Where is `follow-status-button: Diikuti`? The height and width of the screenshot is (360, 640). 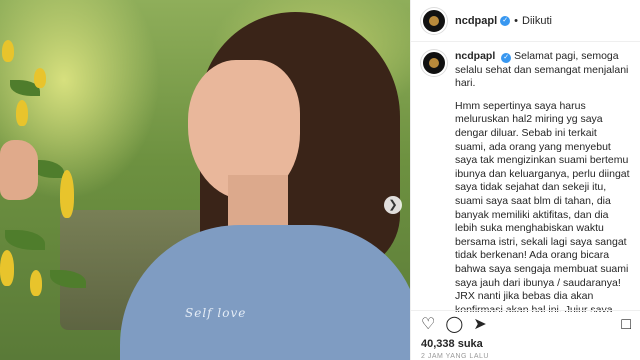 follow-status-button: Diikuti is located at coordinates (537, 21).